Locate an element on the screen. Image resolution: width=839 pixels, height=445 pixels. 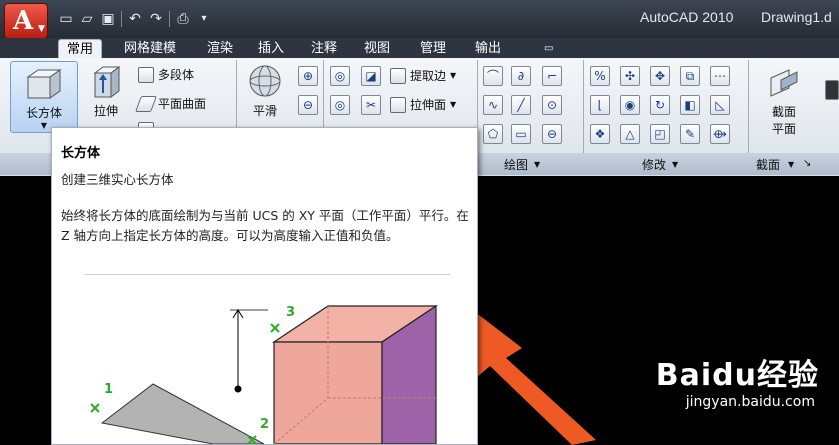
watermark-url: jingyan.baidu.com is located at coordinates (750, 402).